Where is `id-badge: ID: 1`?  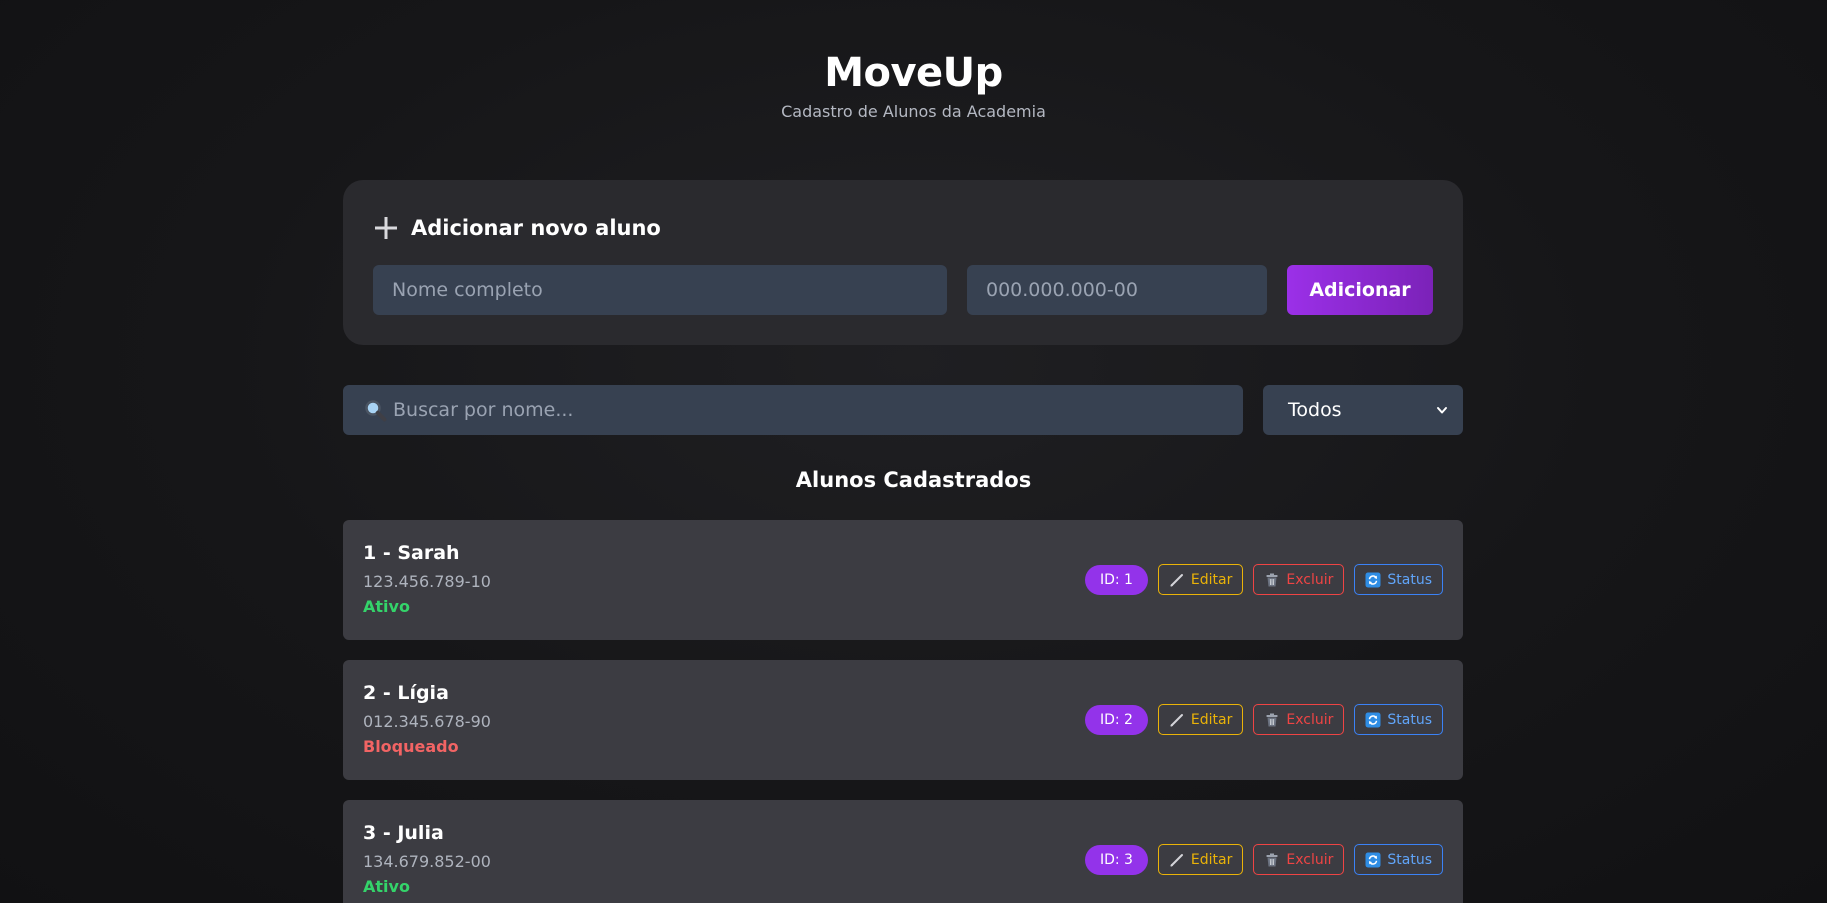
id-badge: ID: 1 is located at coordinates (1116, 579).